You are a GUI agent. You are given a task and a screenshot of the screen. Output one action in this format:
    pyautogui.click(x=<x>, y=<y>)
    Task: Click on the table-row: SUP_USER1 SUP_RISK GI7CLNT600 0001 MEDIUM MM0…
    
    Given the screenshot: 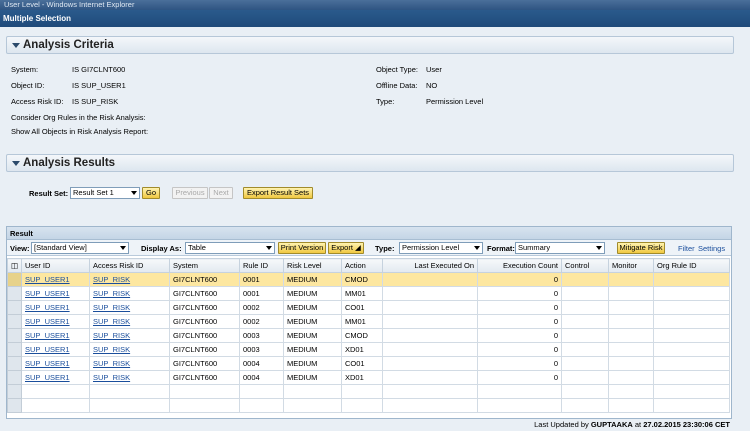 What is the action you would take?
    pyautogui.click(x=368, y=293)
    